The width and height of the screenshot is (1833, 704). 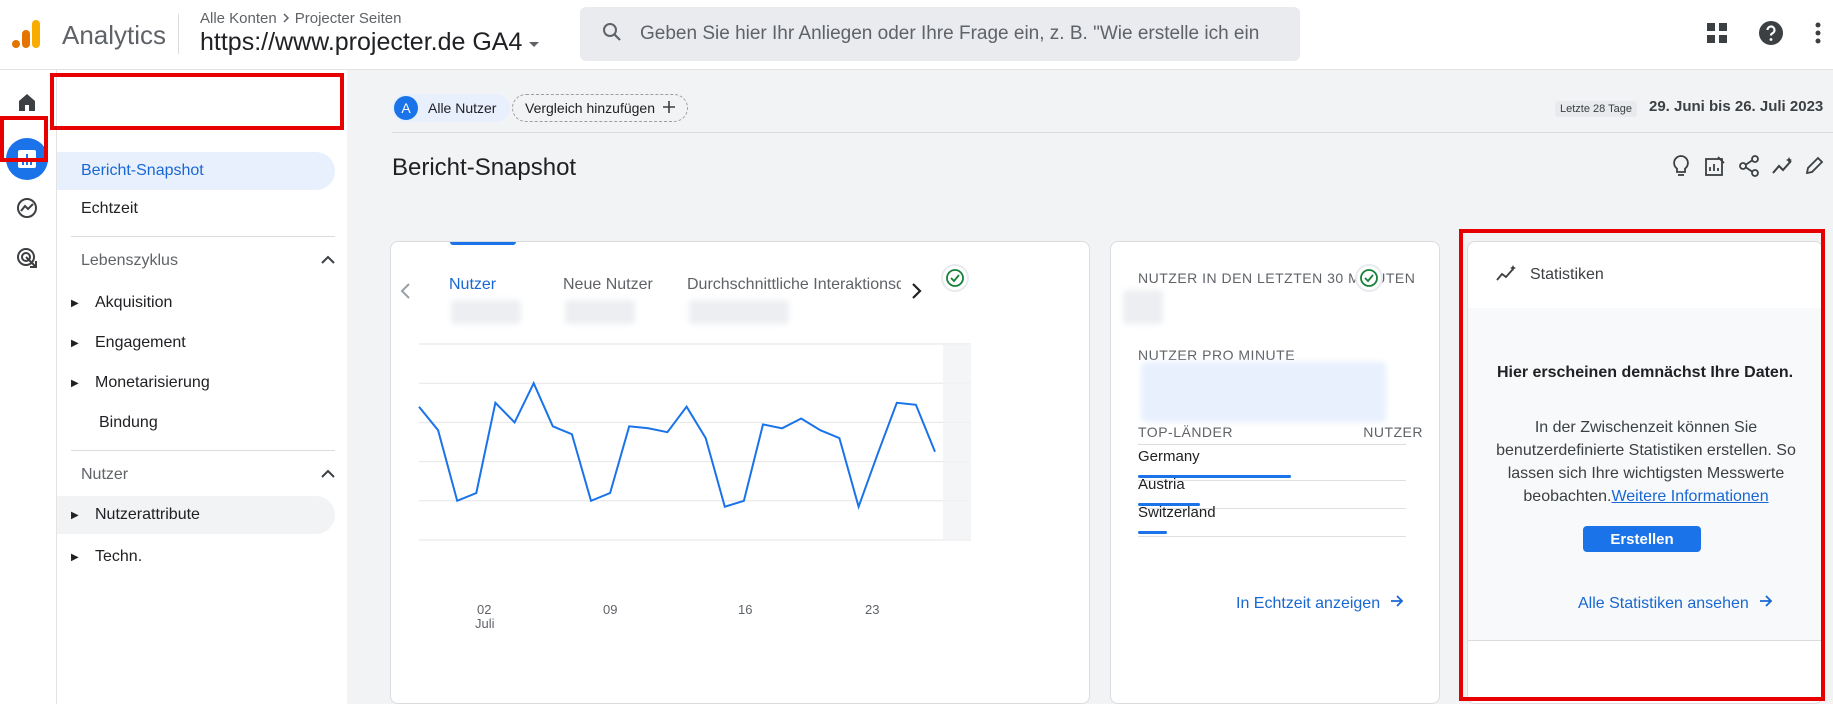 What do you see at coordinates (105, 474) in the screenshot?
I see `section-title: Nutzer` at bounding box center [105, 474].